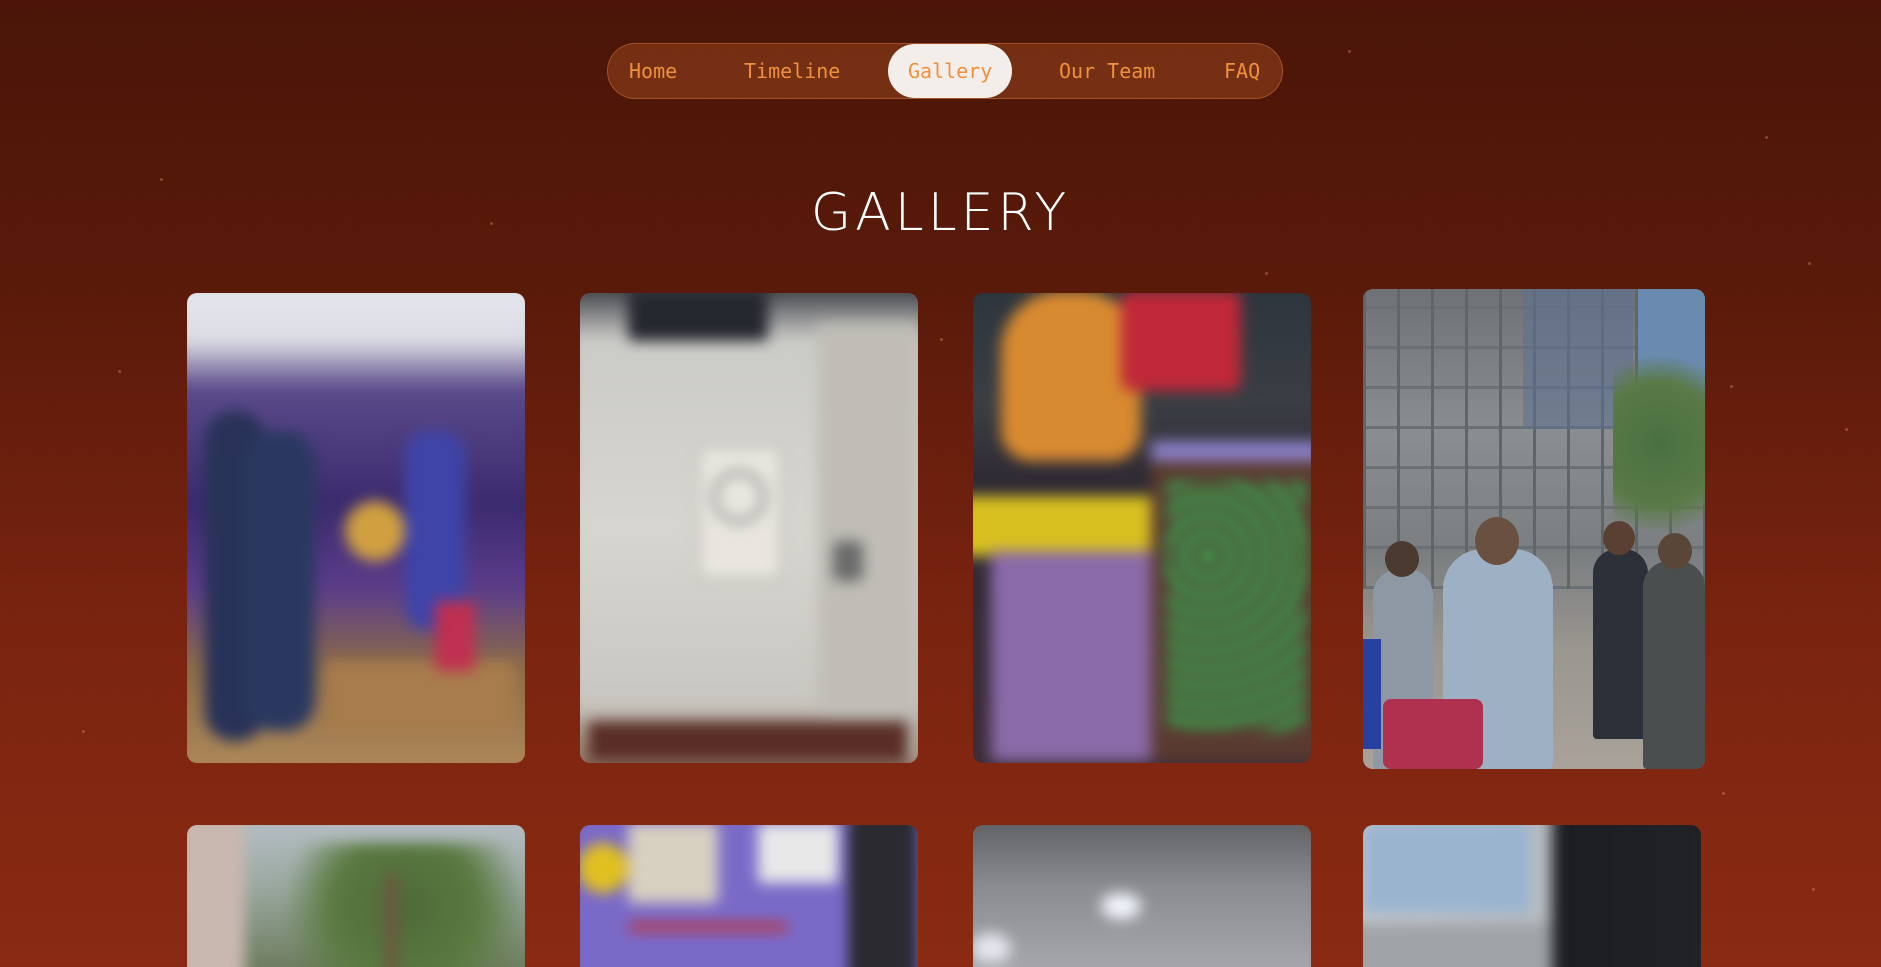  Describe the element at coordinates (792, 71) in the screenshot. I see `nav-timeline: Timeline` at that location.